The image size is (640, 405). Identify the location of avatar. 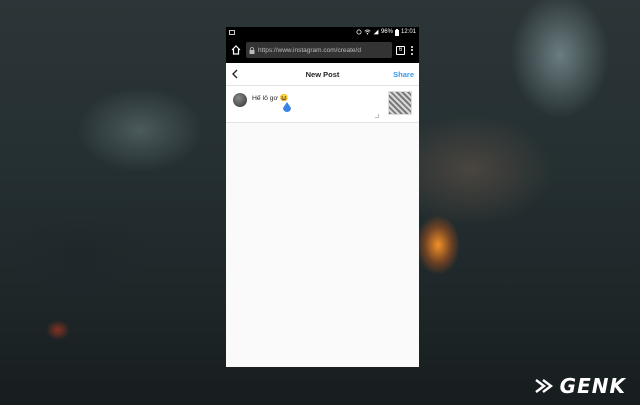
(240, 100).